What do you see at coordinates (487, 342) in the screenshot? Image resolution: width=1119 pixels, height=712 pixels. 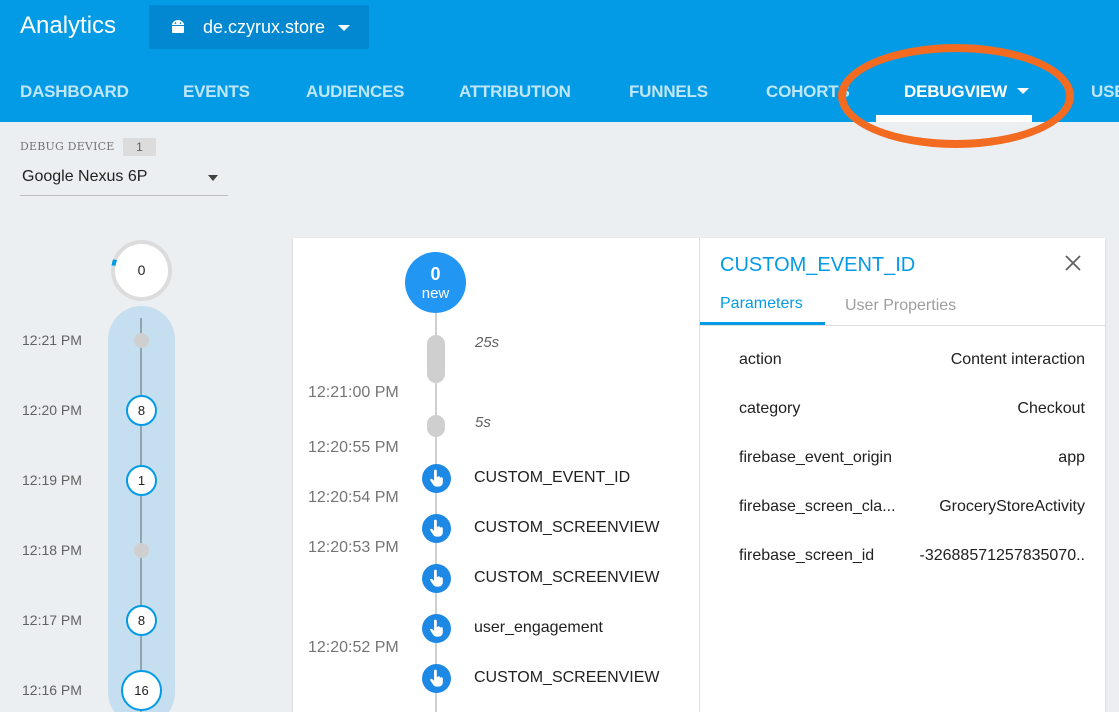 I see `time-gap-label: 25s` at bounding box center [487, 342].